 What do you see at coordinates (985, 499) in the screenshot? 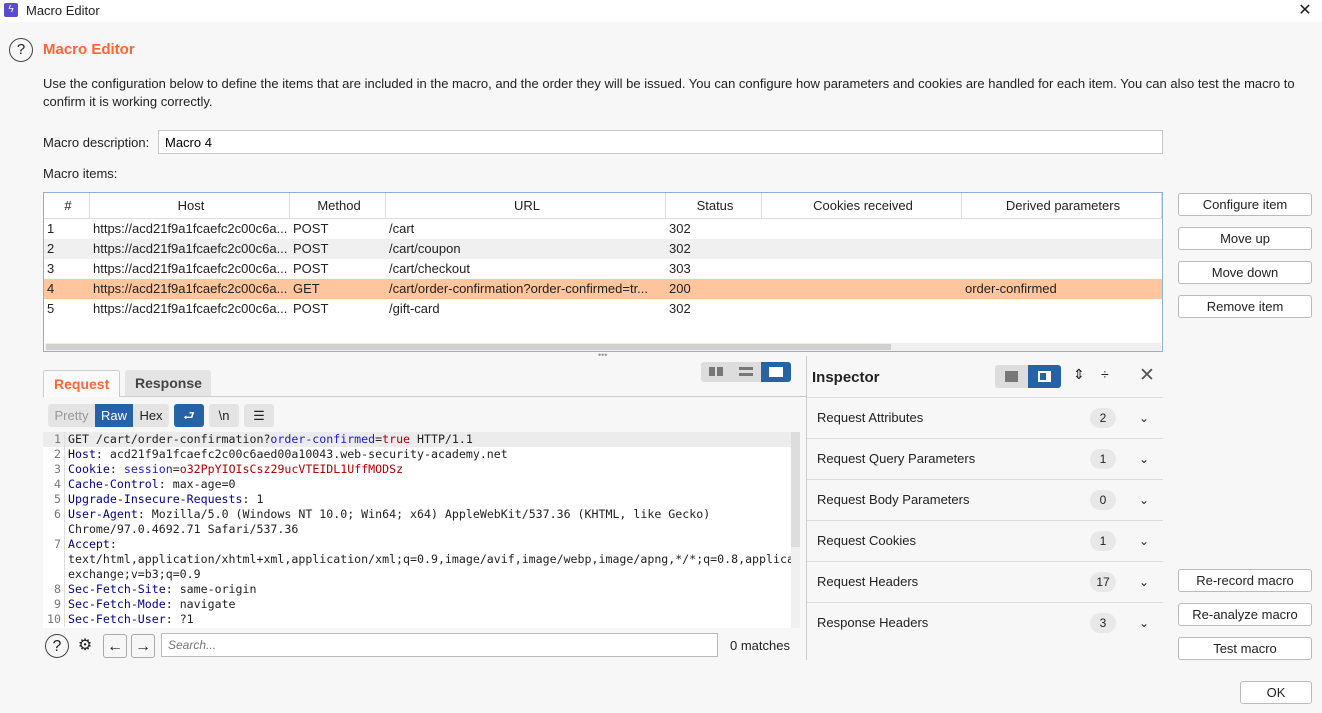
I see `inspector-section: Request Body Parameters 0 ⌄` at bounding box center [985, 499].